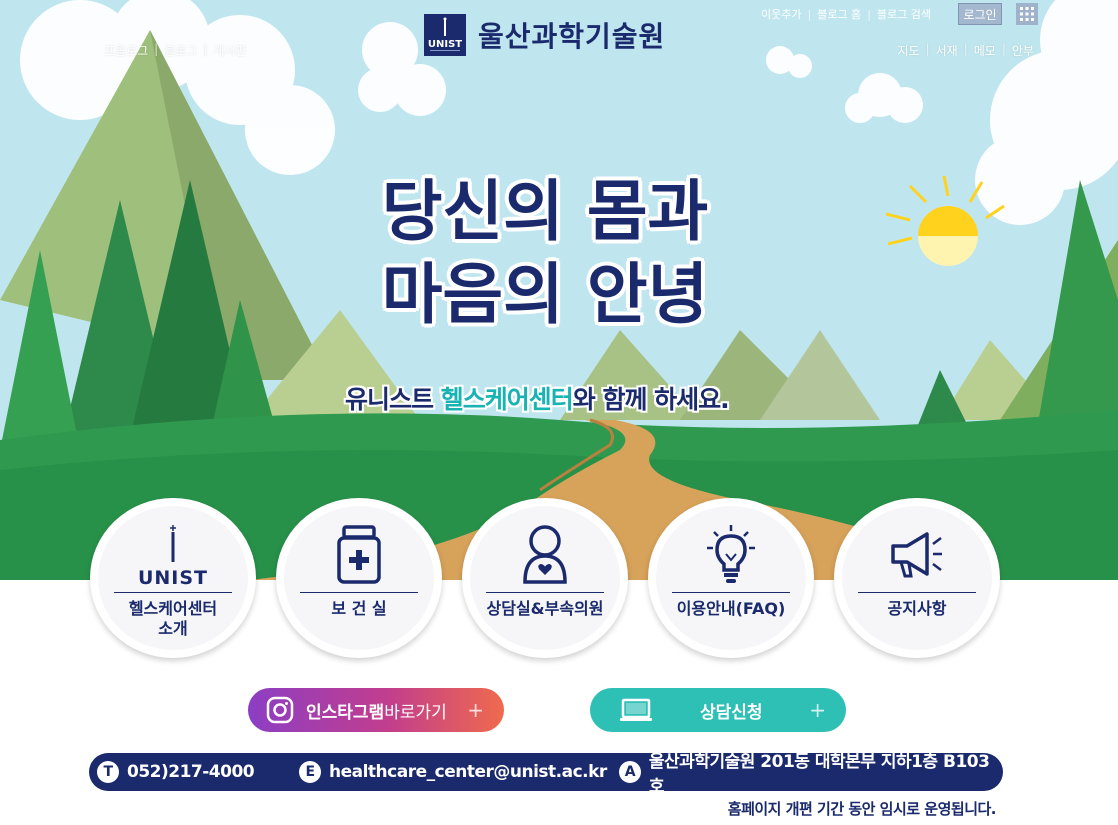 The image size is (1118, 825). What do you see at coordinates (839, 14) in the screenshot?
I see `util-blog-home: 블로그 홈` at bounding box center [839, 14].